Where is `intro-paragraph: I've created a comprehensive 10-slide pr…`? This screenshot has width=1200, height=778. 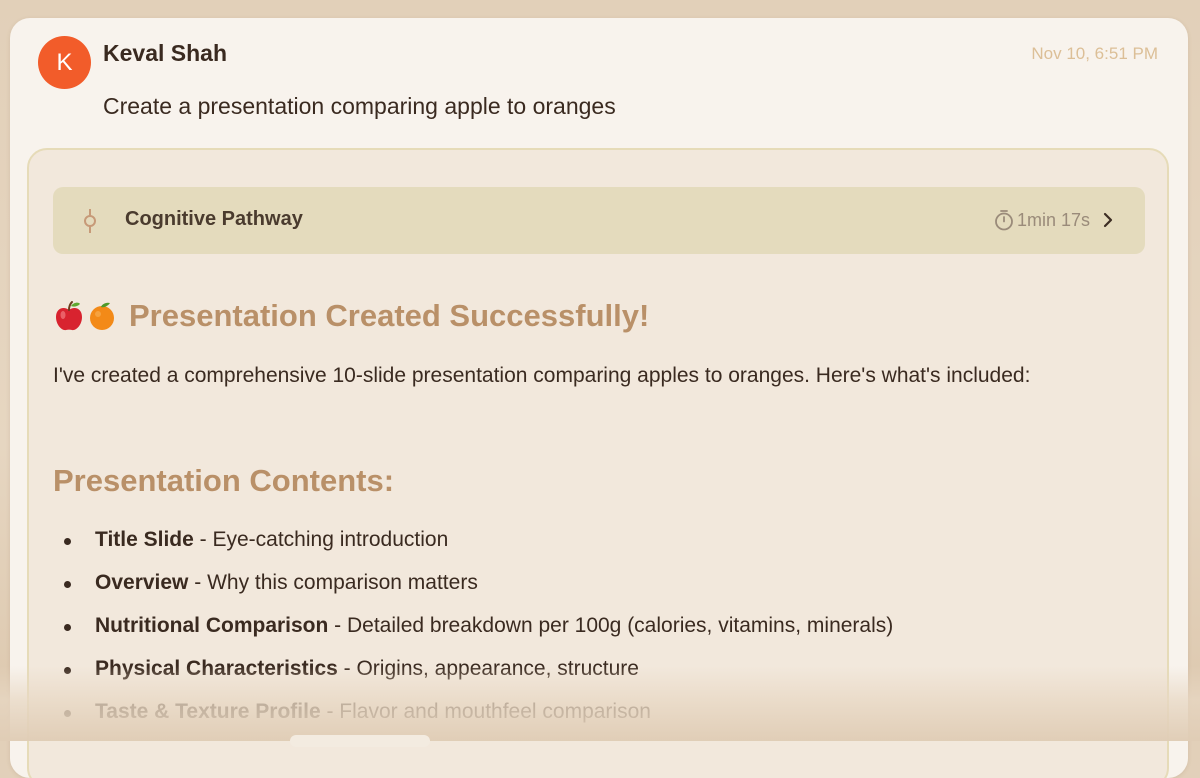
intro-paragraph: I've created a comprehensive 10-slide pr… is located at coordinates (542, 375).